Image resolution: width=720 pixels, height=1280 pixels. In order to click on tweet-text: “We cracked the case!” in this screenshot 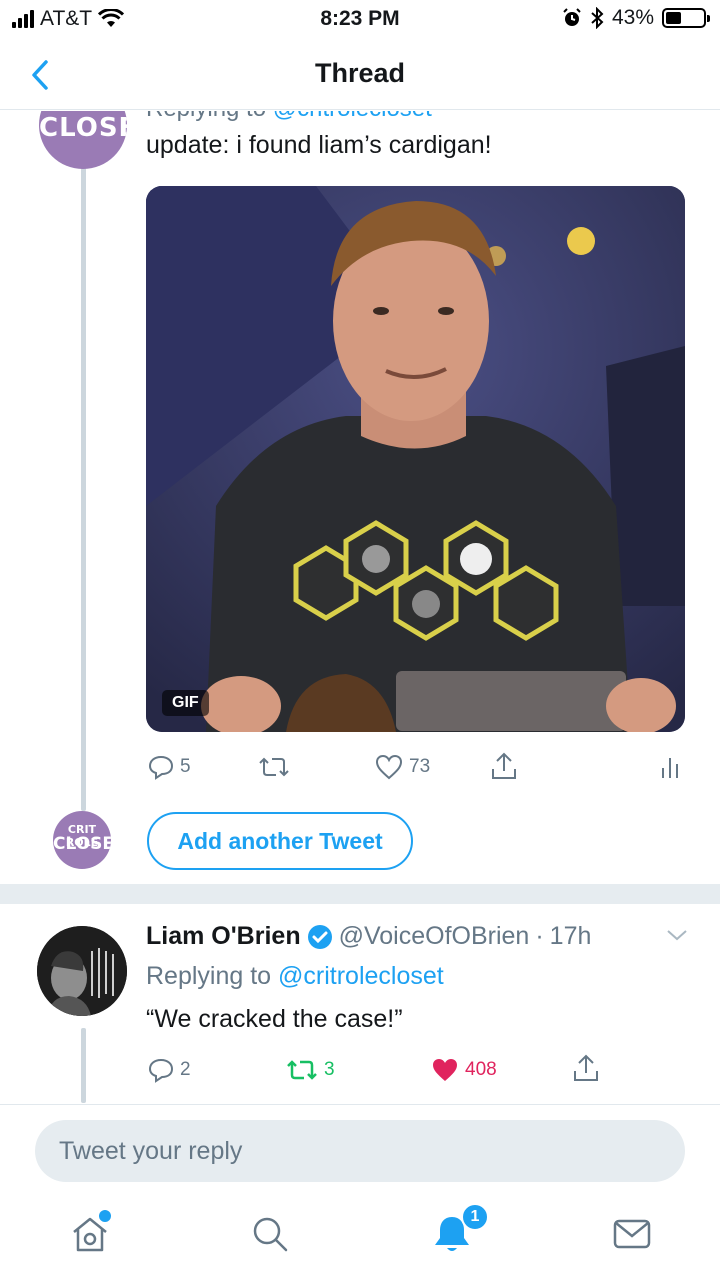, I will do `click(274, 1019)`.